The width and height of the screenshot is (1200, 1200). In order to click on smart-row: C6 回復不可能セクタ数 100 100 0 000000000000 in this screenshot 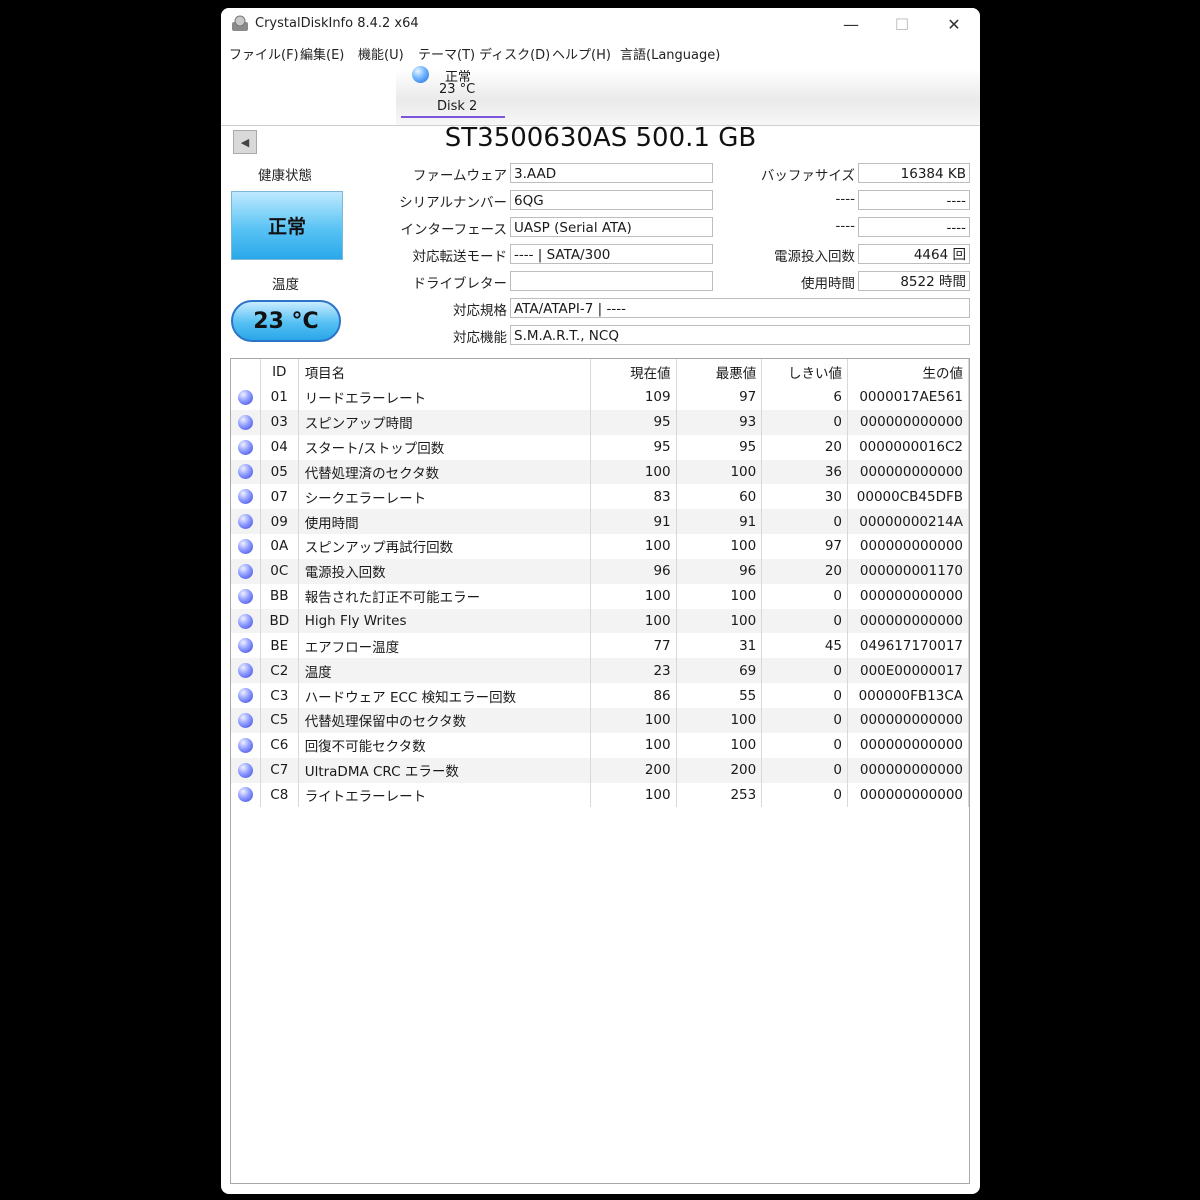, I will do `click(600, 745)`.